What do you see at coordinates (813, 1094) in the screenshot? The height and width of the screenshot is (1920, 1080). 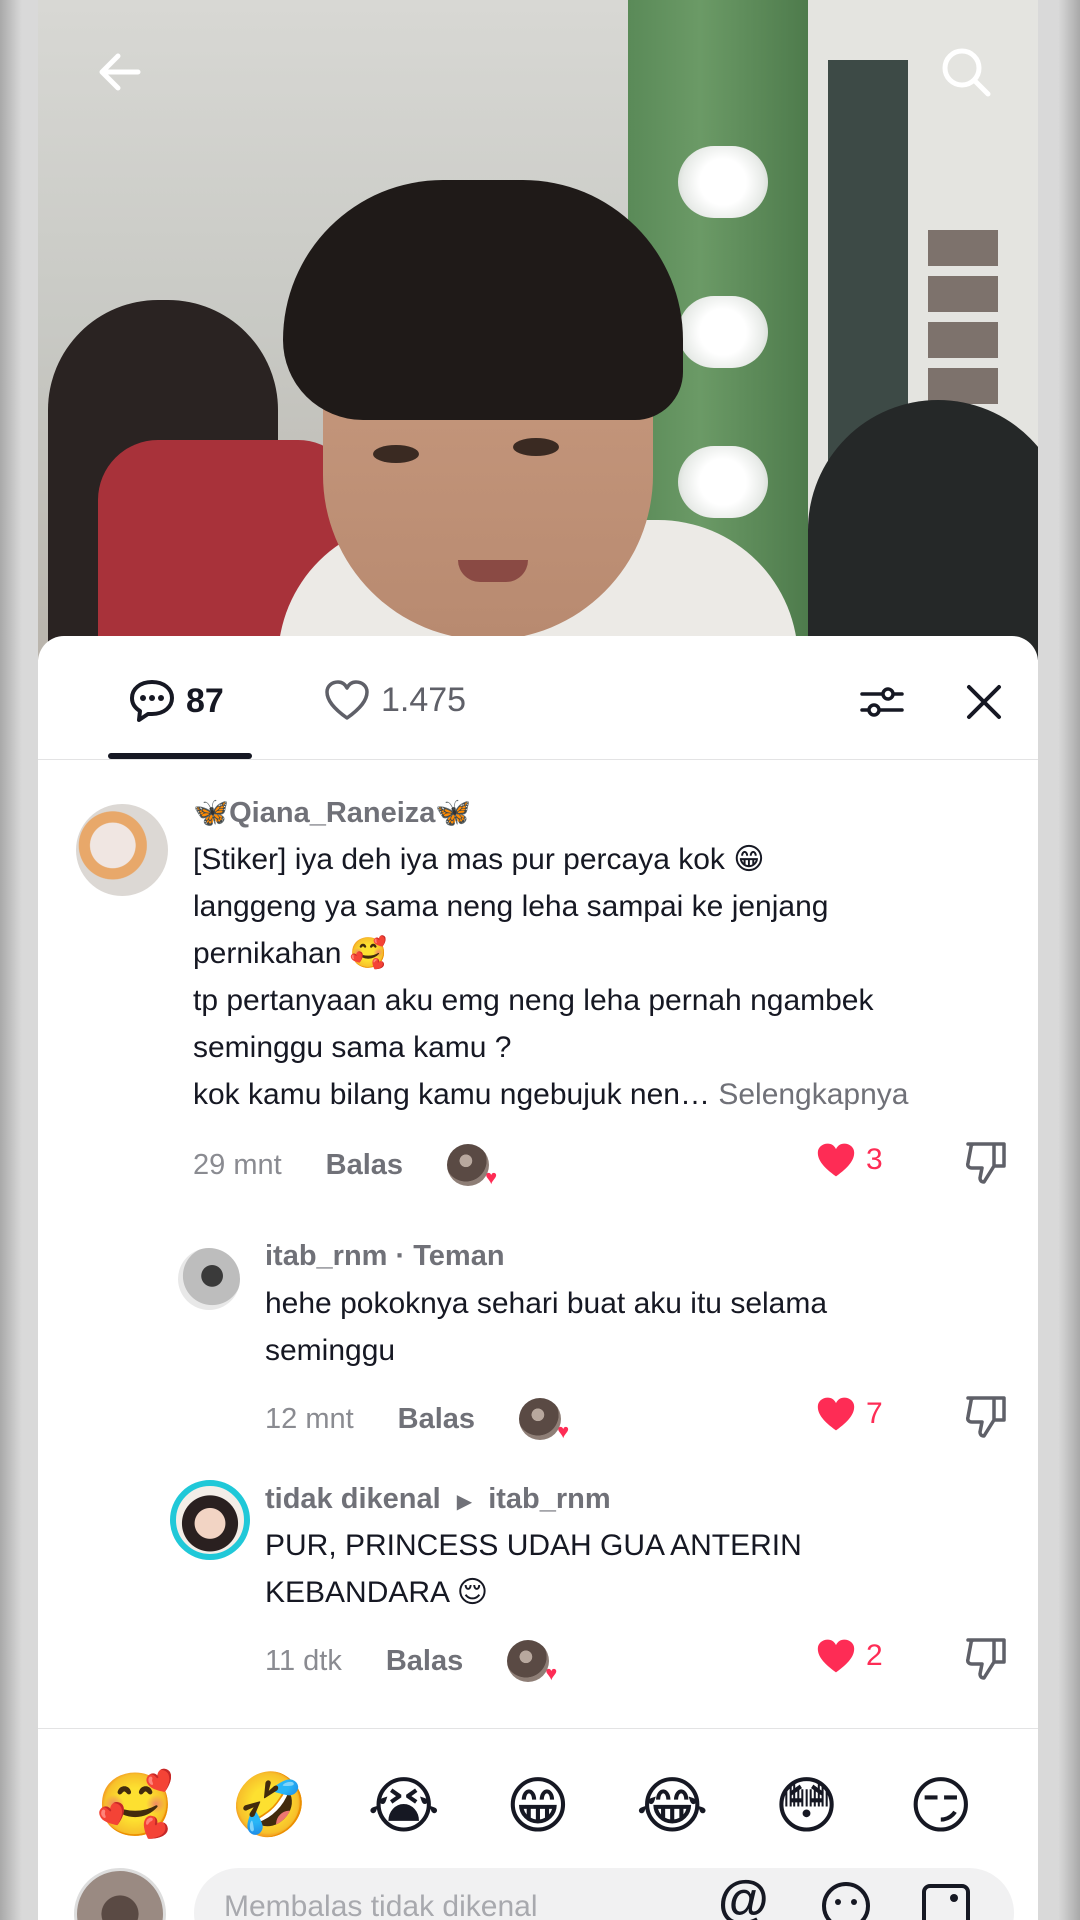 I see `see-more-link: Selengkapnya` at bounding box center [813, 1094].